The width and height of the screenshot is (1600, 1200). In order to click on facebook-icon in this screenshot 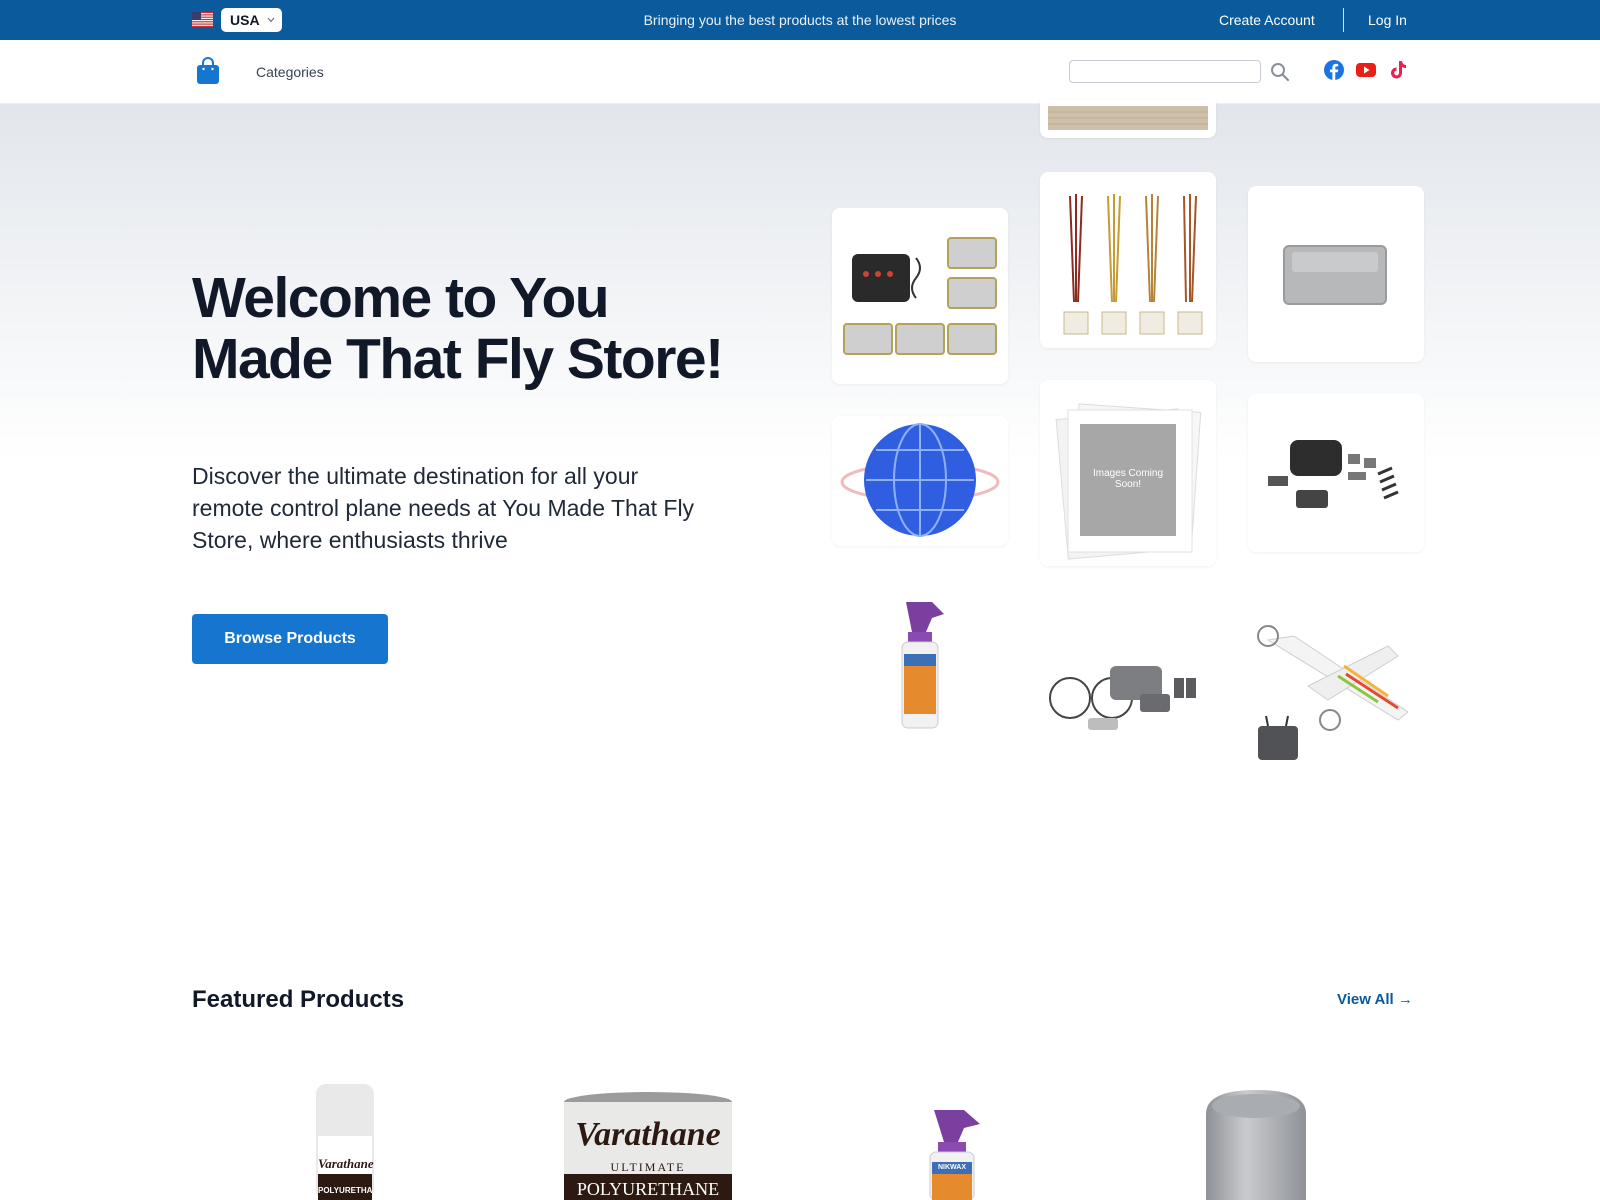, I will do `click(1334, 70)`.